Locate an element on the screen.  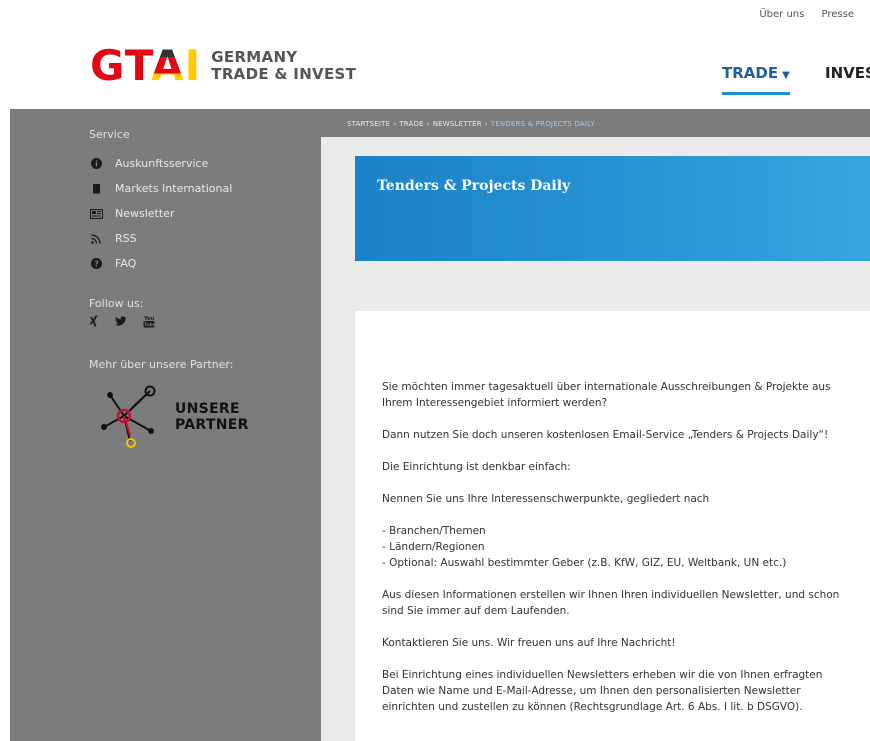
sidebar-item-auskunftsservice: Auskunftsservice is located at coordinates (189, 163).